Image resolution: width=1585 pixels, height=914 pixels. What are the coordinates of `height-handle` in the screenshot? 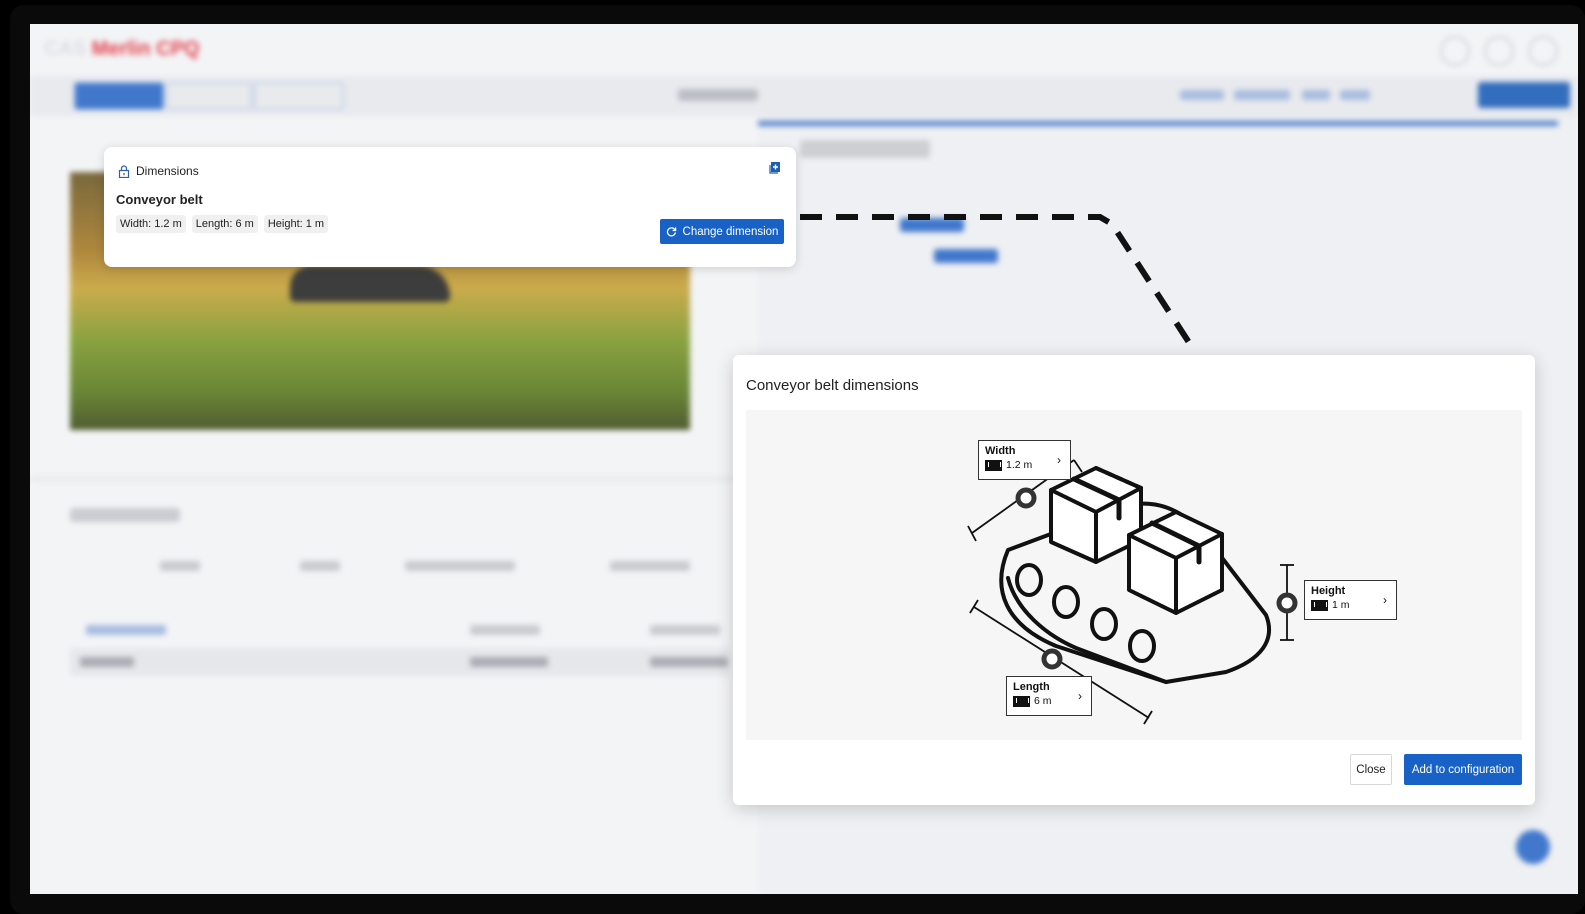 It's located at (1287, 603).